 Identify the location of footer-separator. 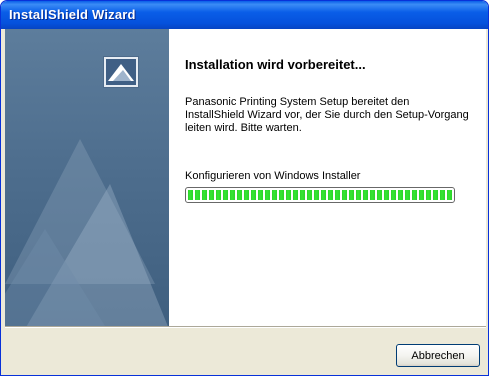
(245, 327).